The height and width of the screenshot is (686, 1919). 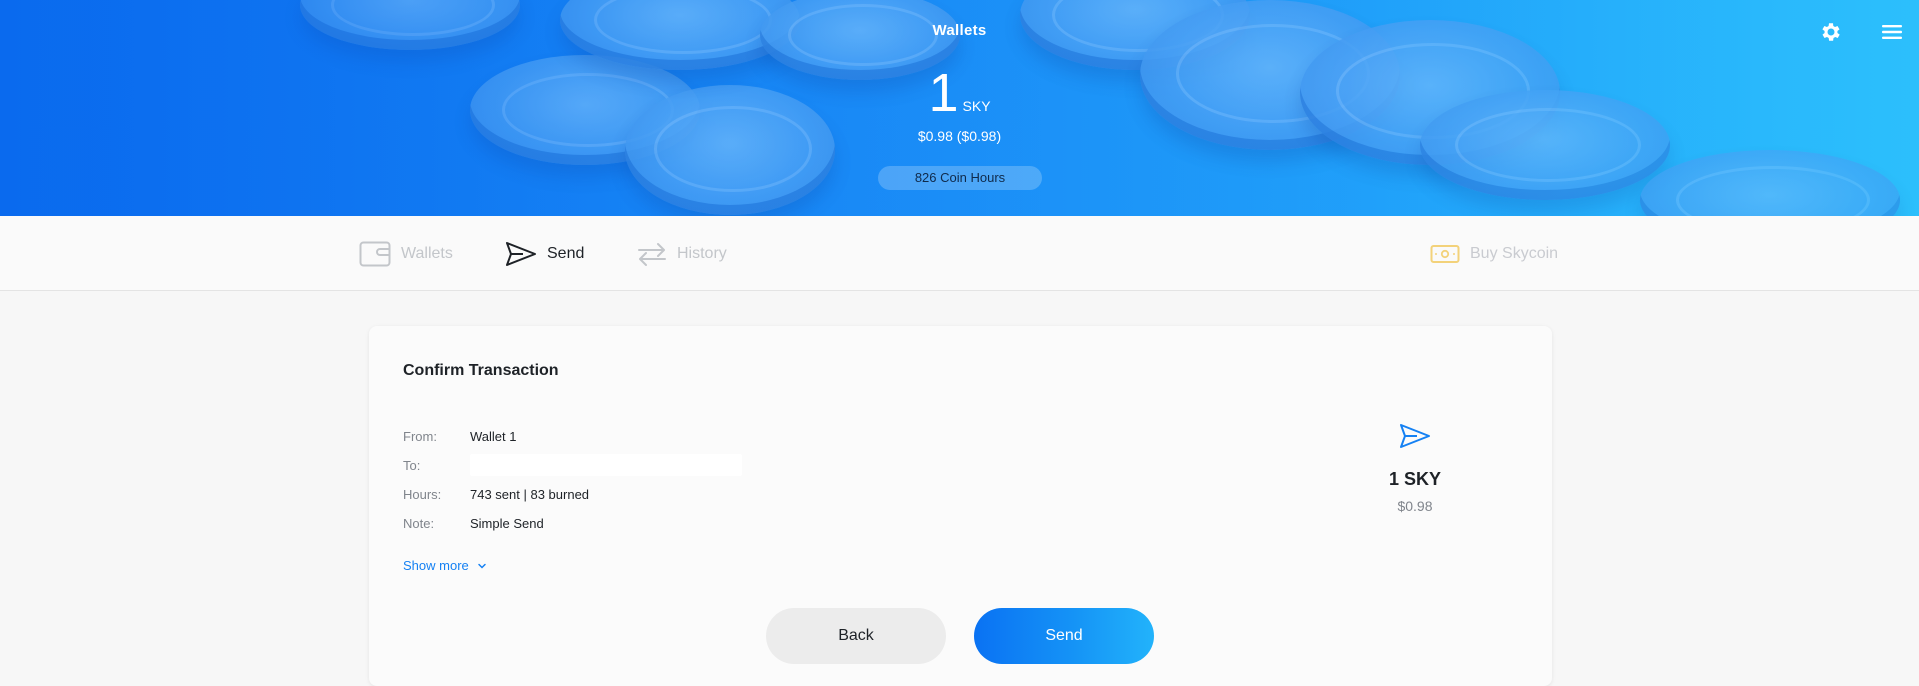 I want to click on gear-icon, so click(x=1831, y=32).